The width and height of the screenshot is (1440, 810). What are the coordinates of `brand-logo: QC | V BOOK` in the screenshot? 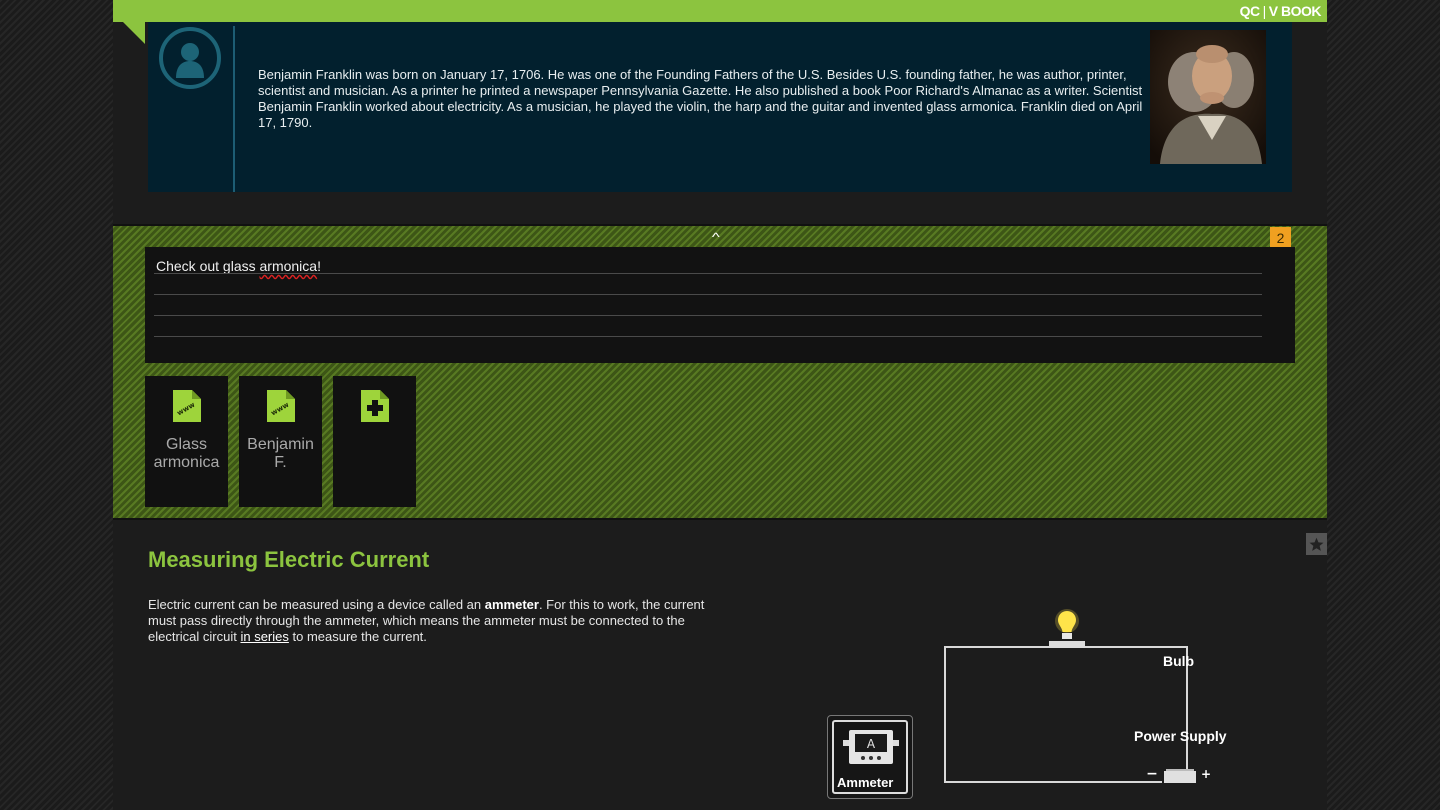 It's located at (1280, 11).